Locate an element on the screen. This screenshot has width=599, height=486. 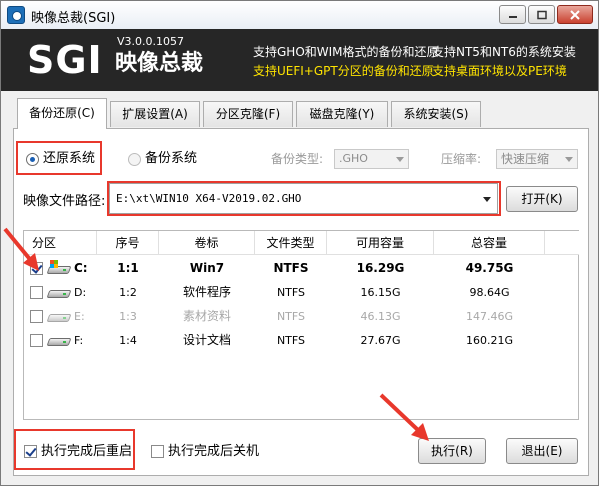
feature-text: 支持NT5和NT6的系统安装 is located at coordinates (504, 52).